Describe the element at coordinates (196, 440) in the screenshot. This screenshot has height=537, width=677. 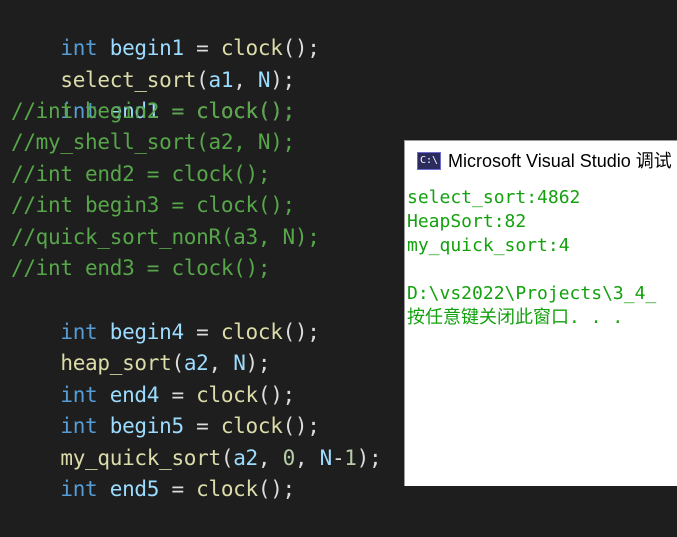
I see `code-line: my_quick_sort(a2, 0, N-1);` at that location.